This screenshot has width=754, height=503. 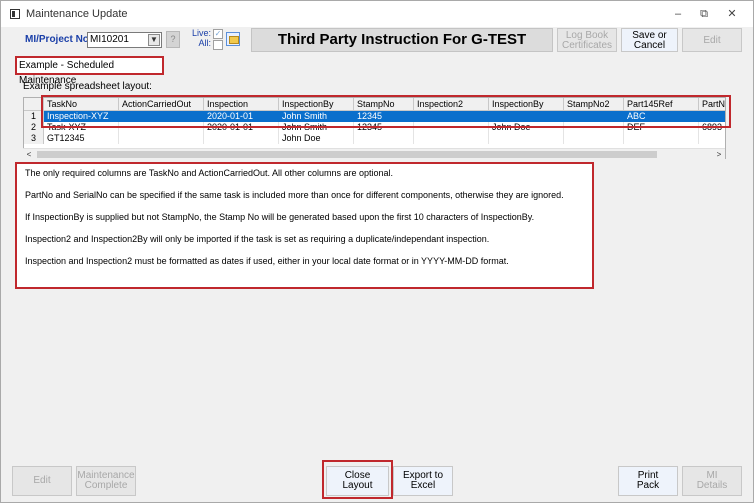 What do you see at coordinates (678, 14) in the screenshot?
I see `minimize-button: –` at bounding box center [678, 14].